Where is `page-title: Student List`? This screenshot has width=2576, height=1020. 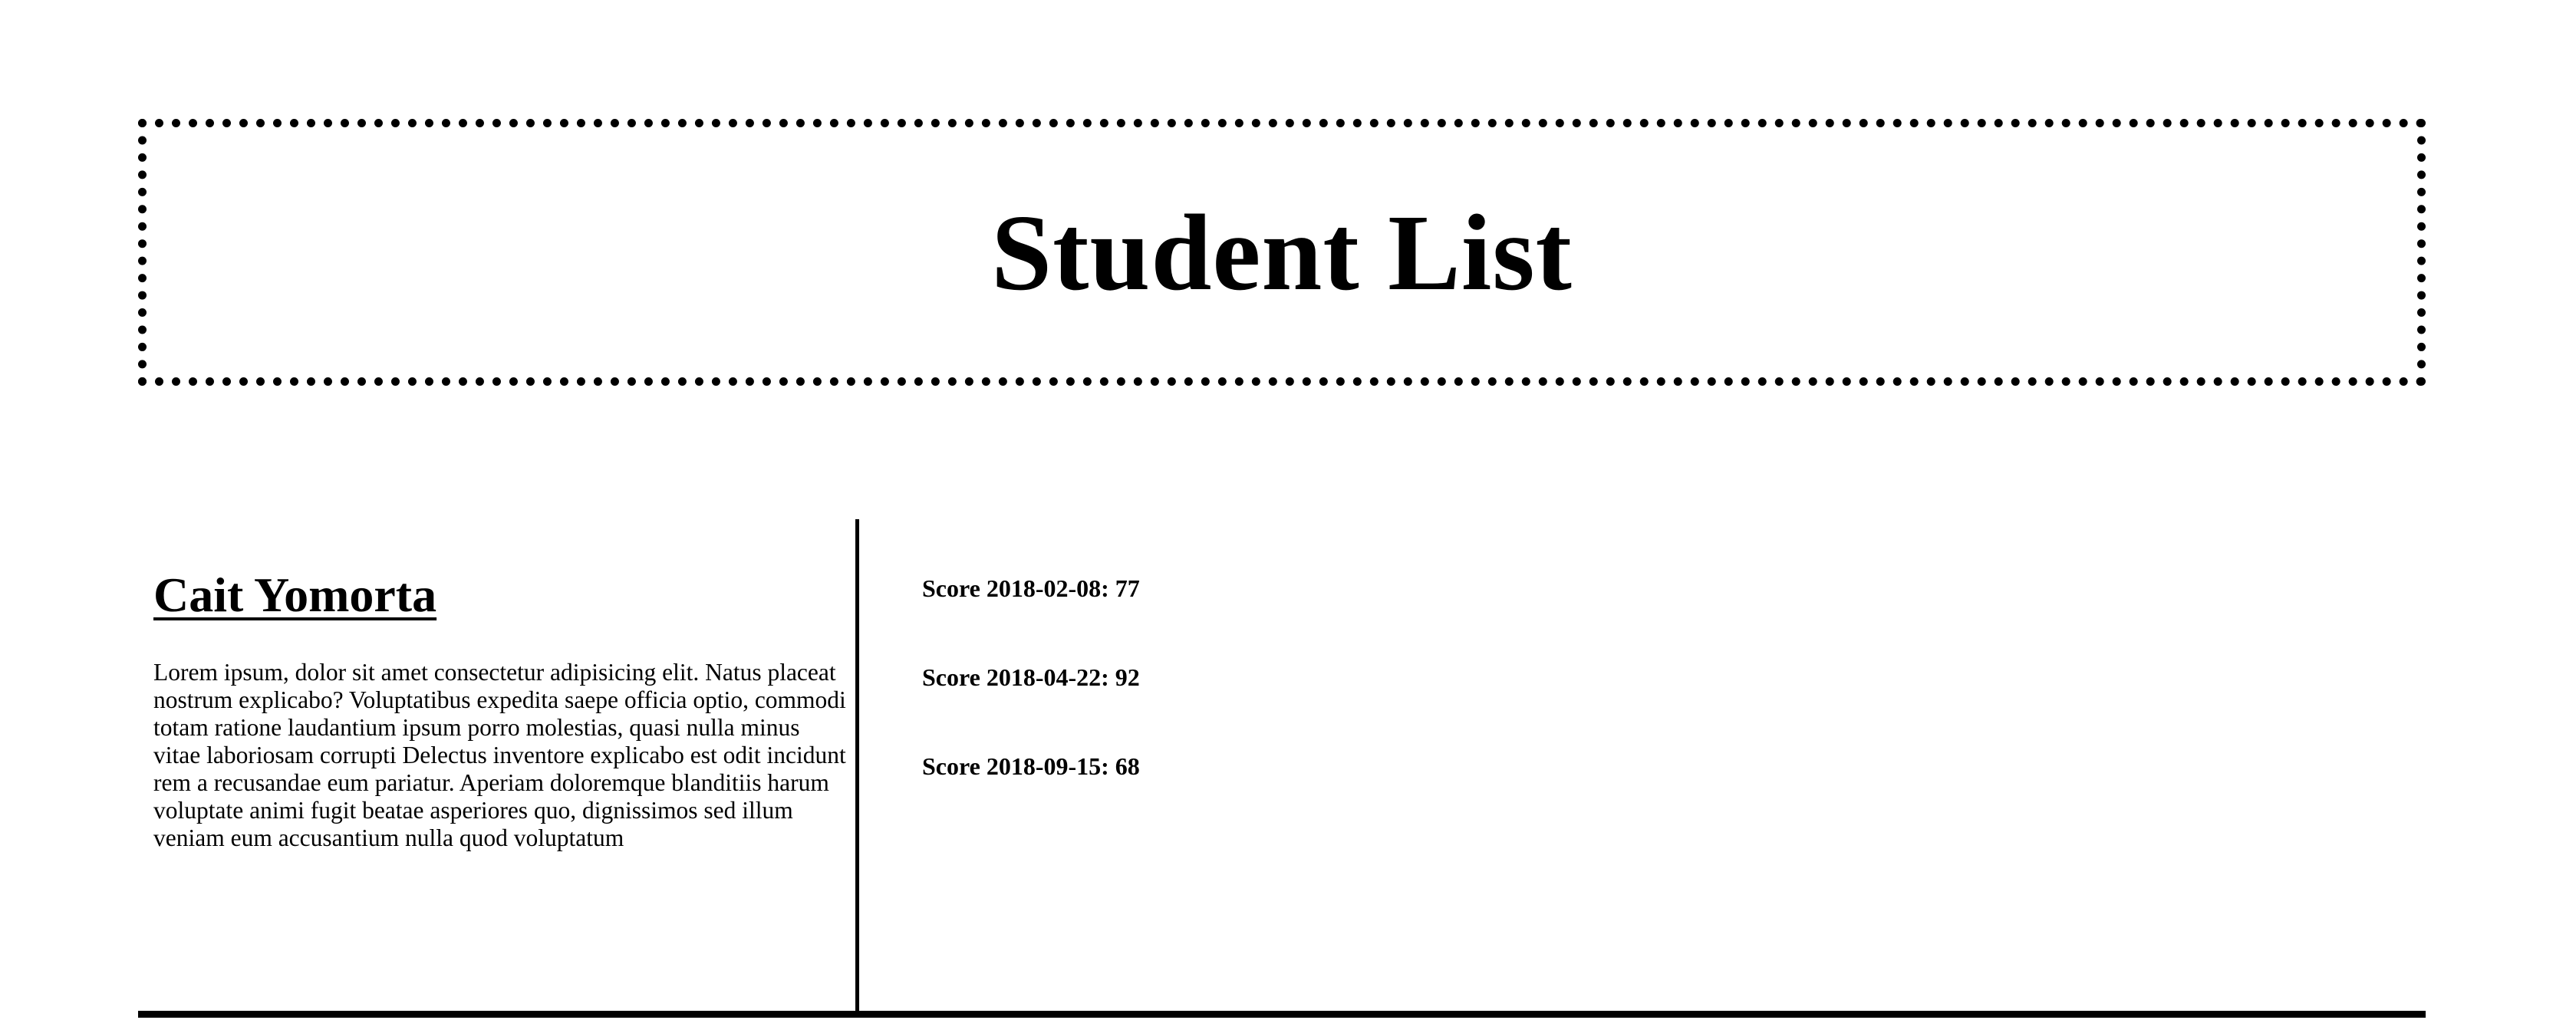
page-title: Student List is located at coordinates (1282, 252).